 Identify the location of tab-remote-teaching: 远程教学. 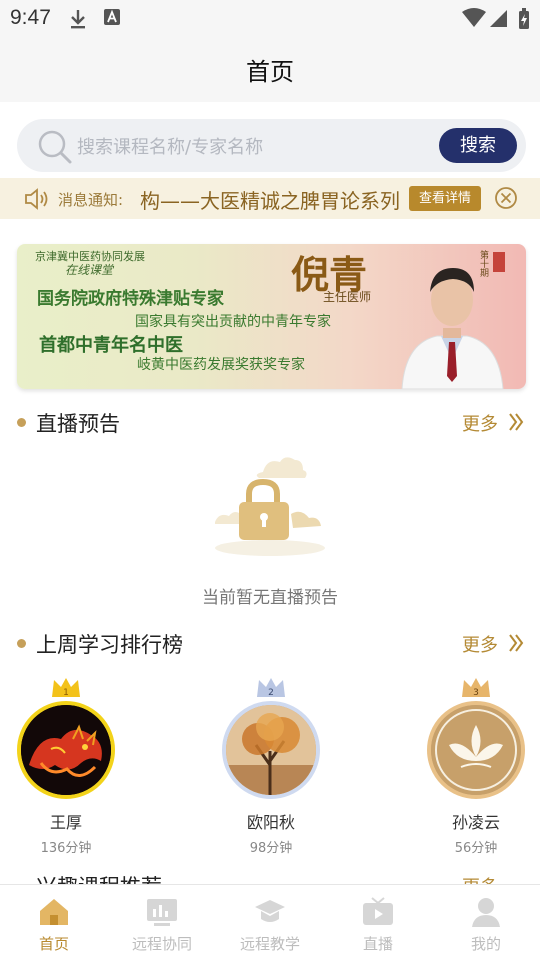
(270, 923).